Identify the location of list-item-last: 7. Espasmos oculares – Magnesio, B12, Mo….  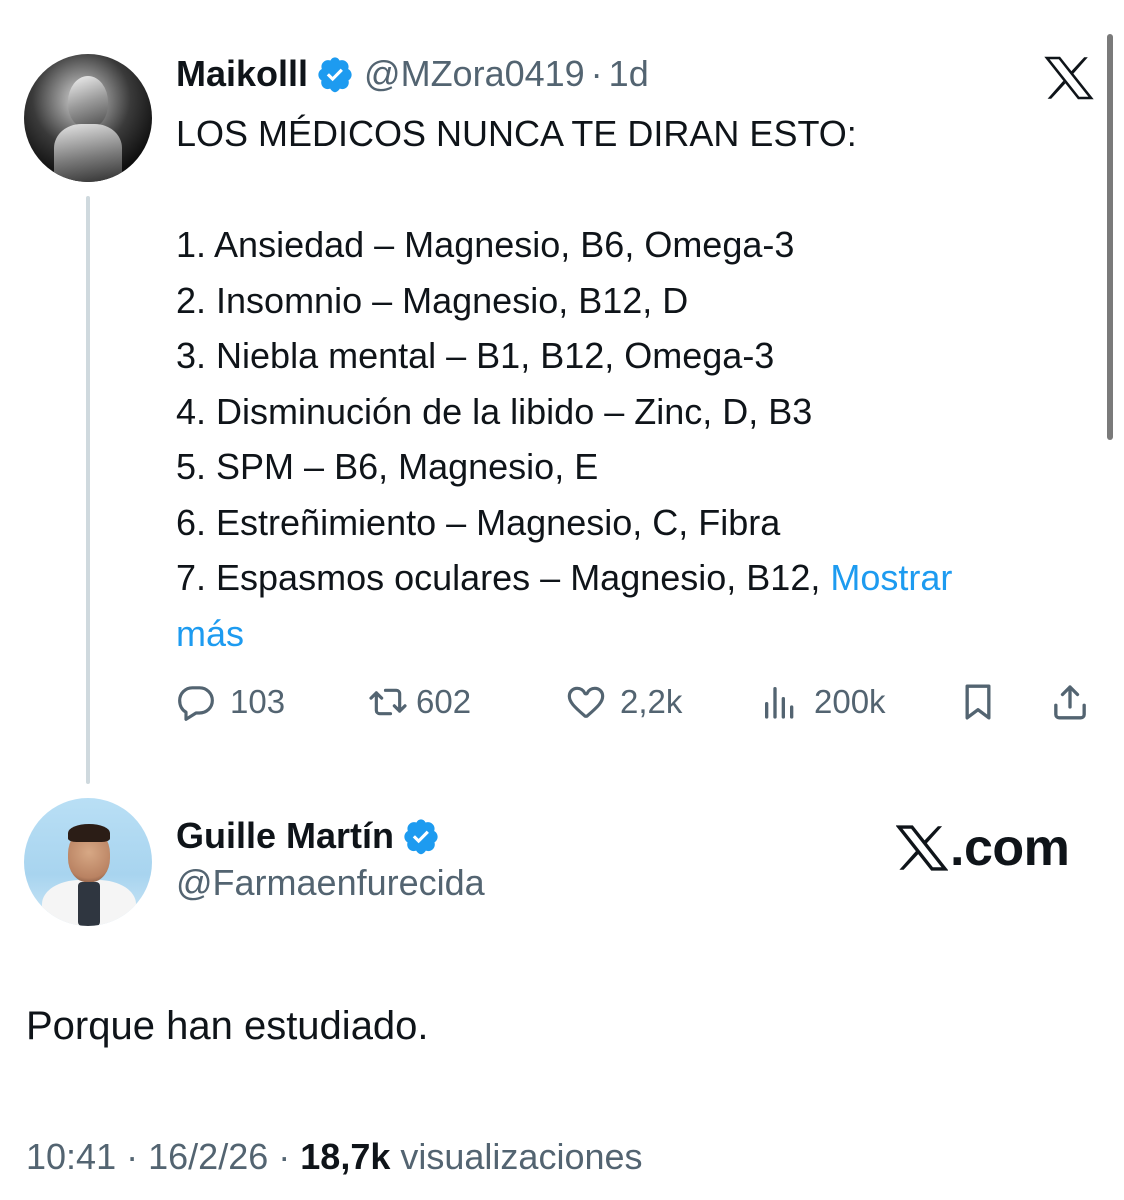
(636, 578).